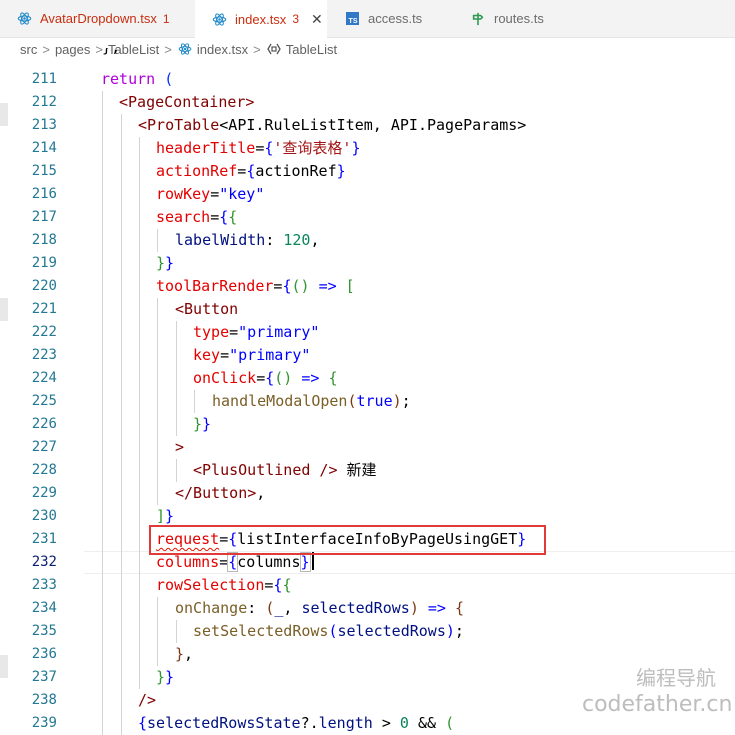  What do you see at coordinates (367, 493) in the screenshot?
I see `code-line: 229 </Button>,` at bounding box center [367, 493].